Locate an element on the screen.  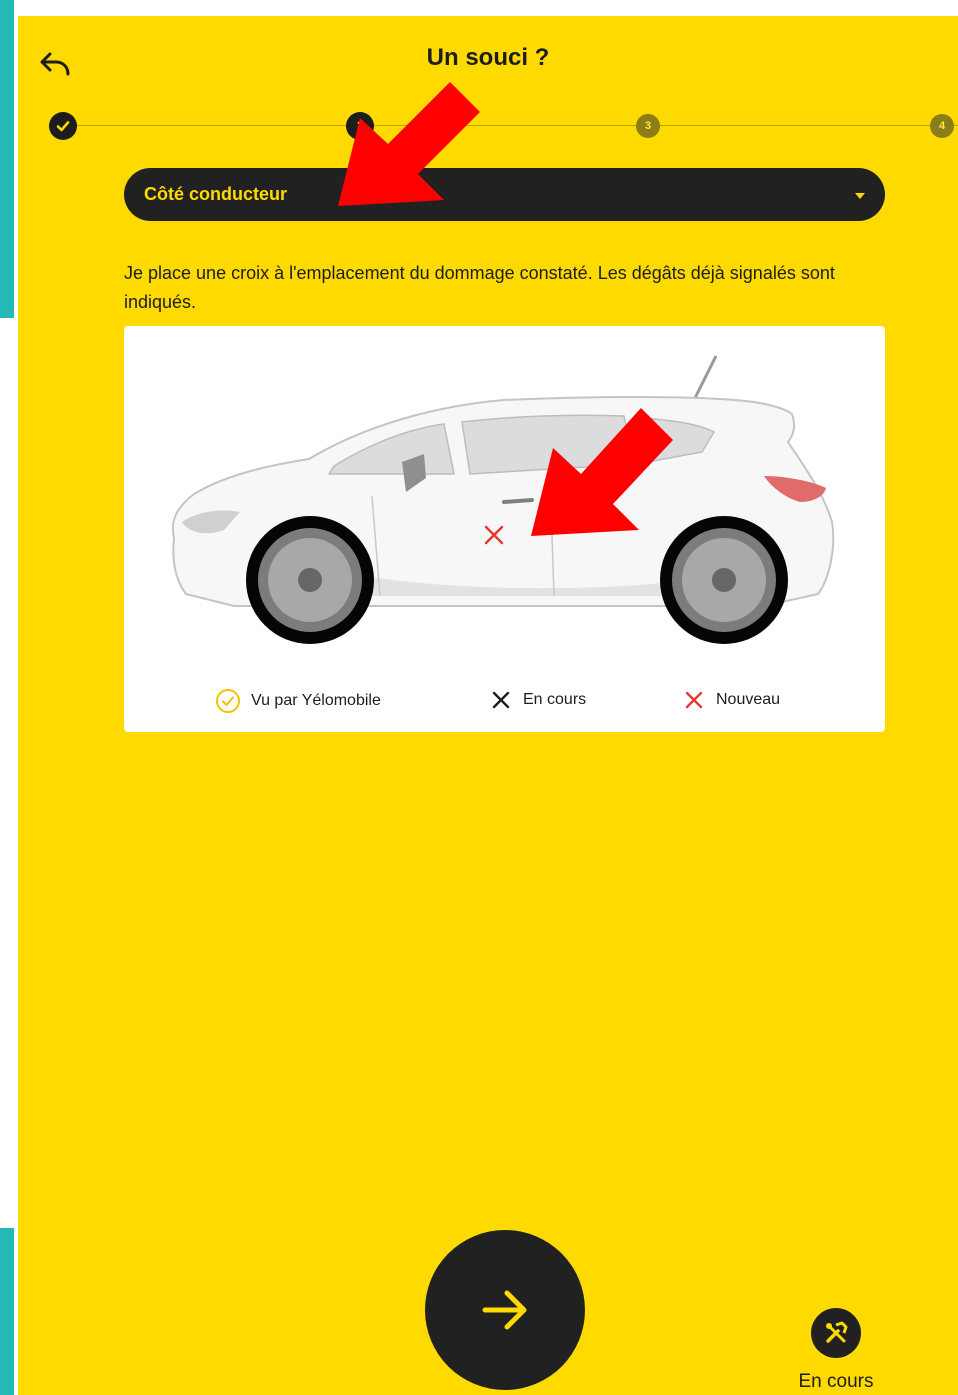
legend-in-progress-label: En cours is located at coordinates (555, 699).